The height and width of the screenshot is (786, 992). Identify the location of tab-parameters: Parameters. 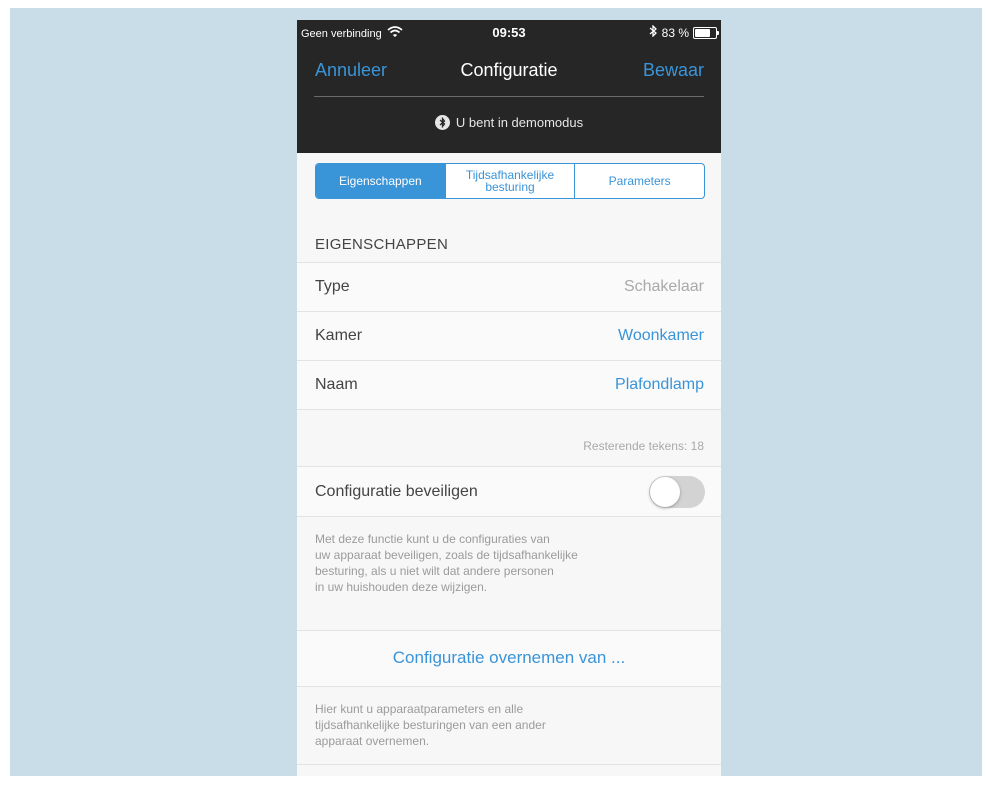
(639, 181).